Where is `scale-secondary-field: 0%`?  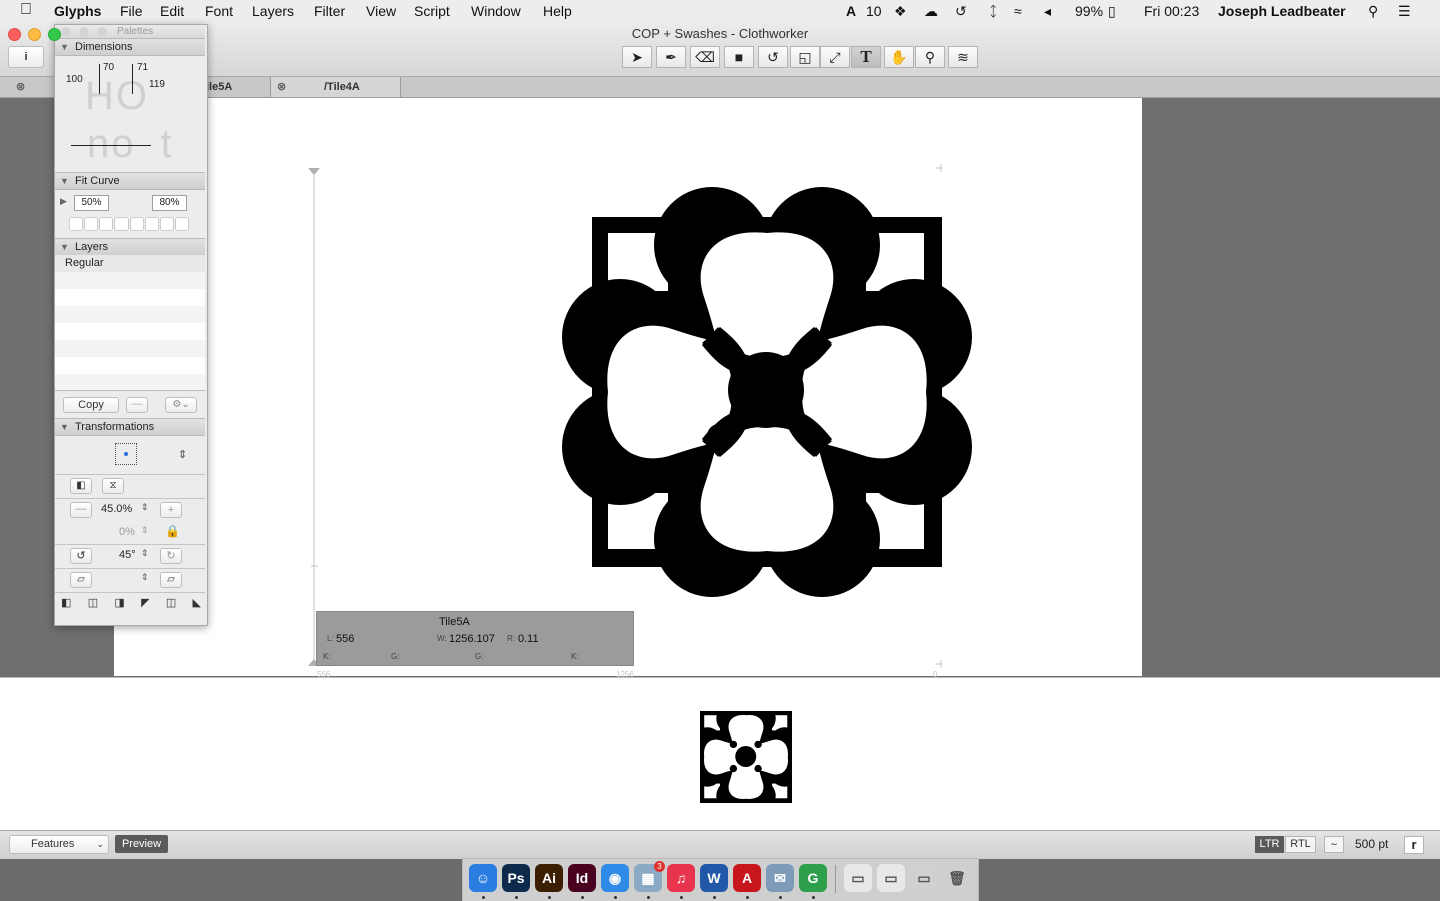 scale-secondary-field: 0% is located at coordinates (127, 532).